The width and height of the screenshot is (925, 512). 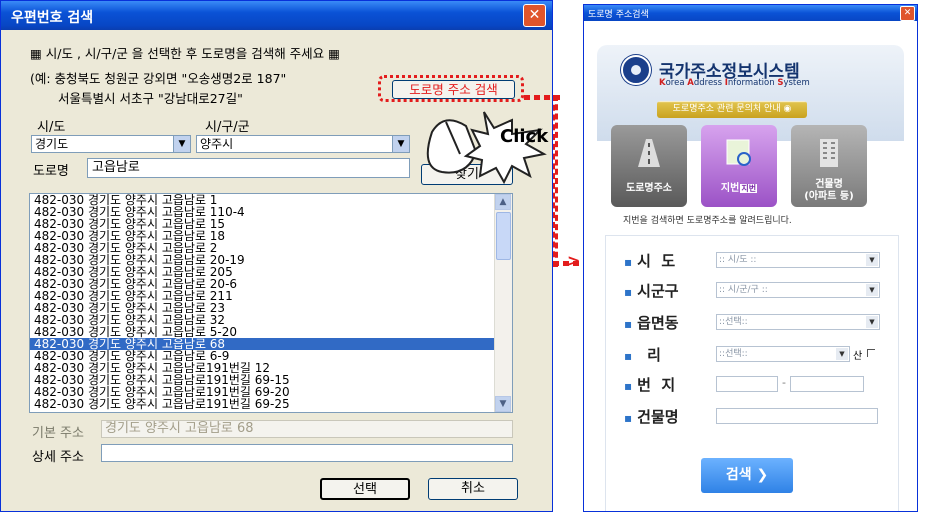 I want to click on bunji-field-label-text: 번 지, so click(x=656, y=385).